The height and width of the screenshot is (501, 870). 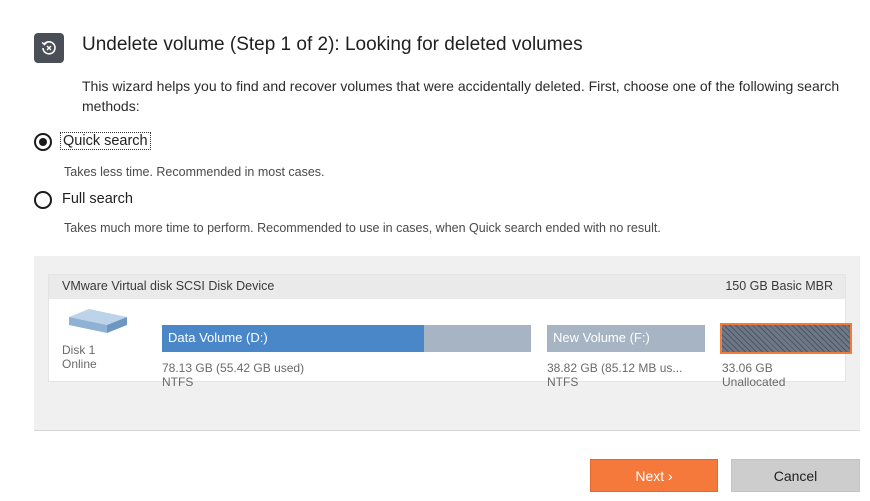 What do you see at coordinates (779, 286) in the screenshot?
I see `disk-size-type: 150 GB Basic MBR` at bounding box center [779, 286].